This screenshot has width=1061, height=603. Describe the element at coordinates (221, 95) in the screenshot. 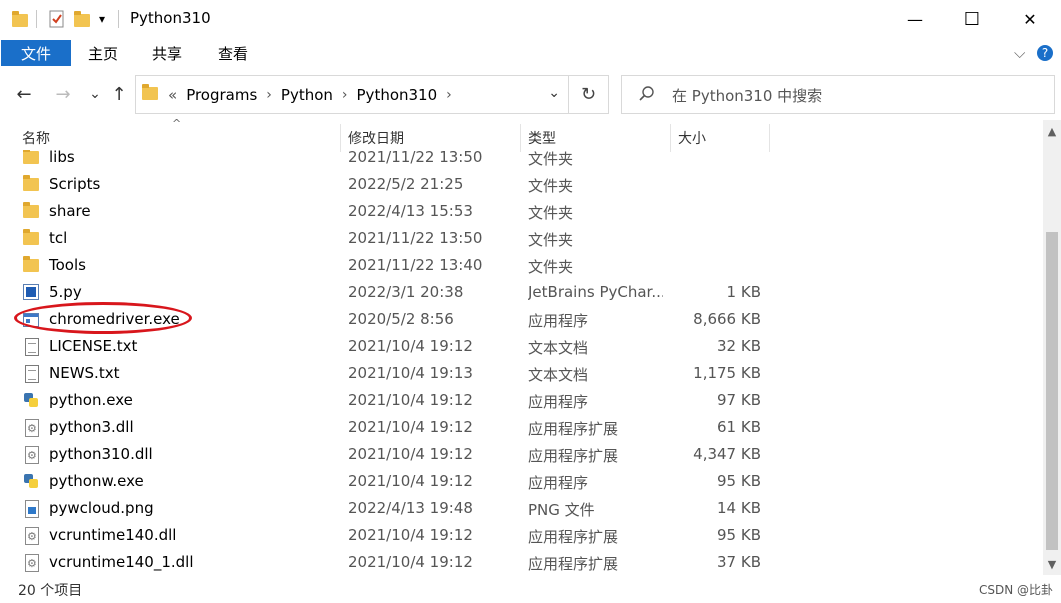

I see `breadcrumb-programs: Programs` at that location.